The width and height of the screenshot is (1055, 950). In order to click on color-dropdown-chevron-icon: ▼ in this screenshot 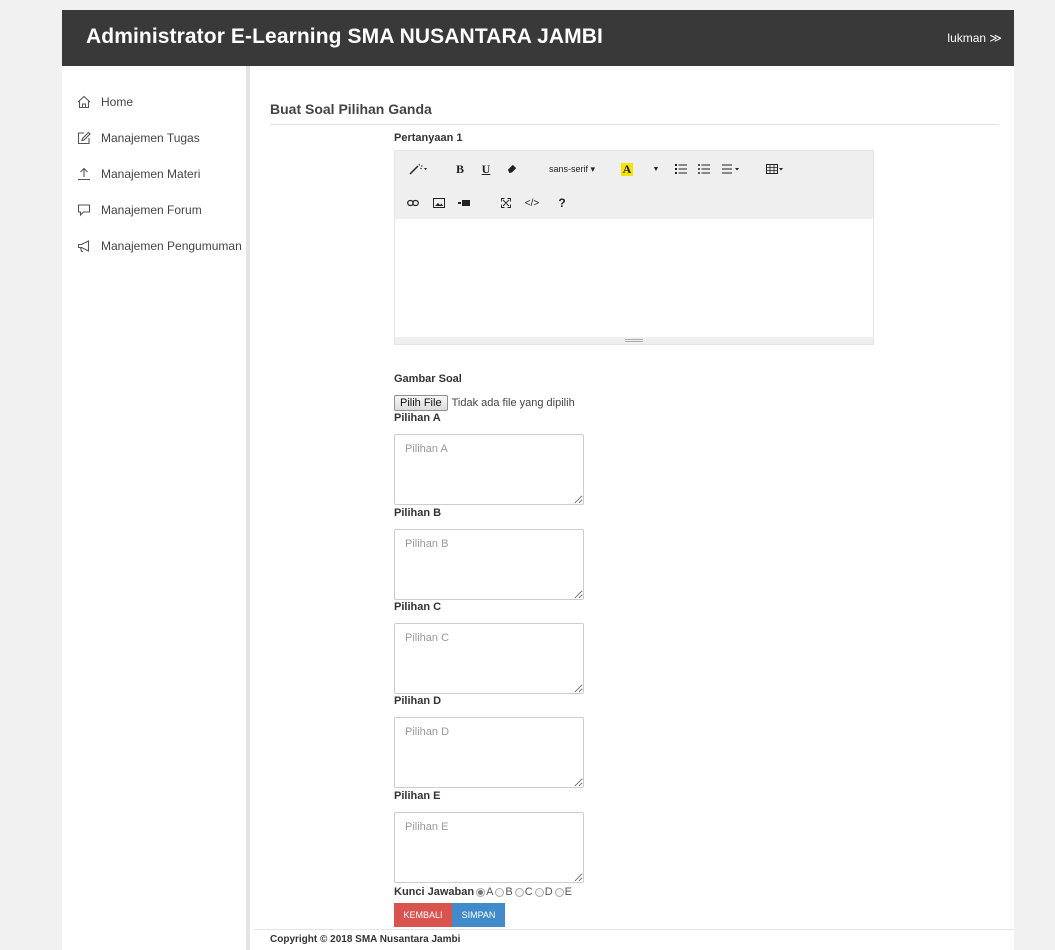, I will do `click(656, 169)`.